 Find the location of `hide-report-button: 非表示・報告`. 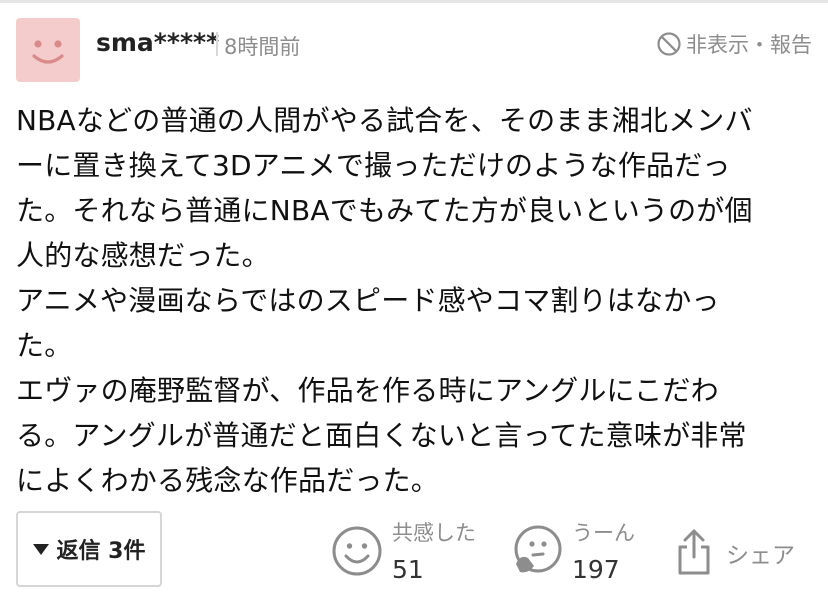

hide-report-button: 非表示・報告 is located at coordinates (734, 44).